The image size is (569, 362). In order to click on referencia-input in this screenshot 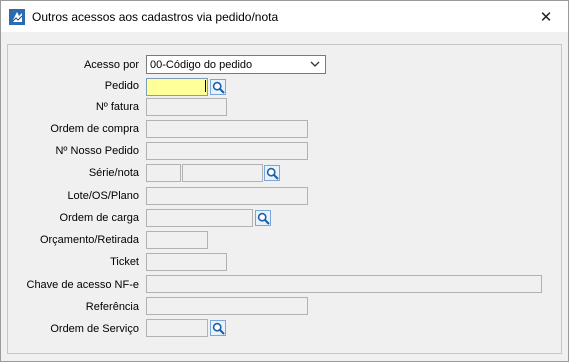, I will do `click(227, 306)`.